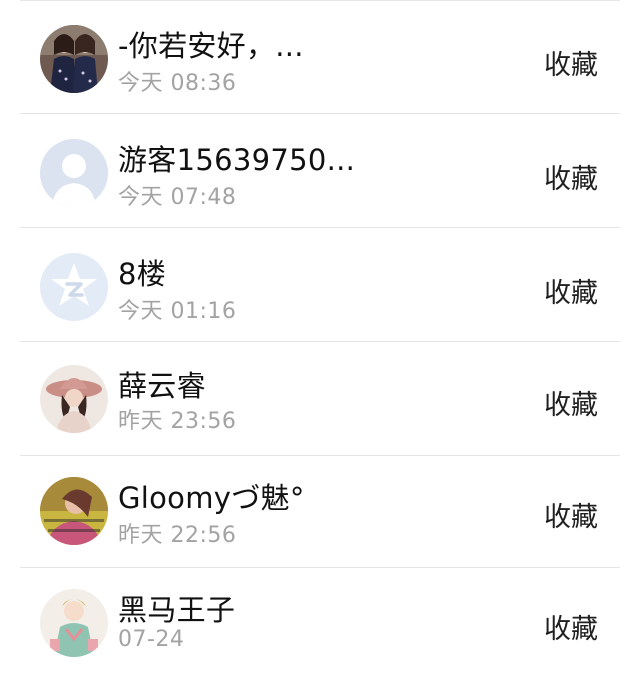 Image resolution: width=640 pixels, height=679 pixels. I want to click on user-name: 黑马王子, so click(177, 610).